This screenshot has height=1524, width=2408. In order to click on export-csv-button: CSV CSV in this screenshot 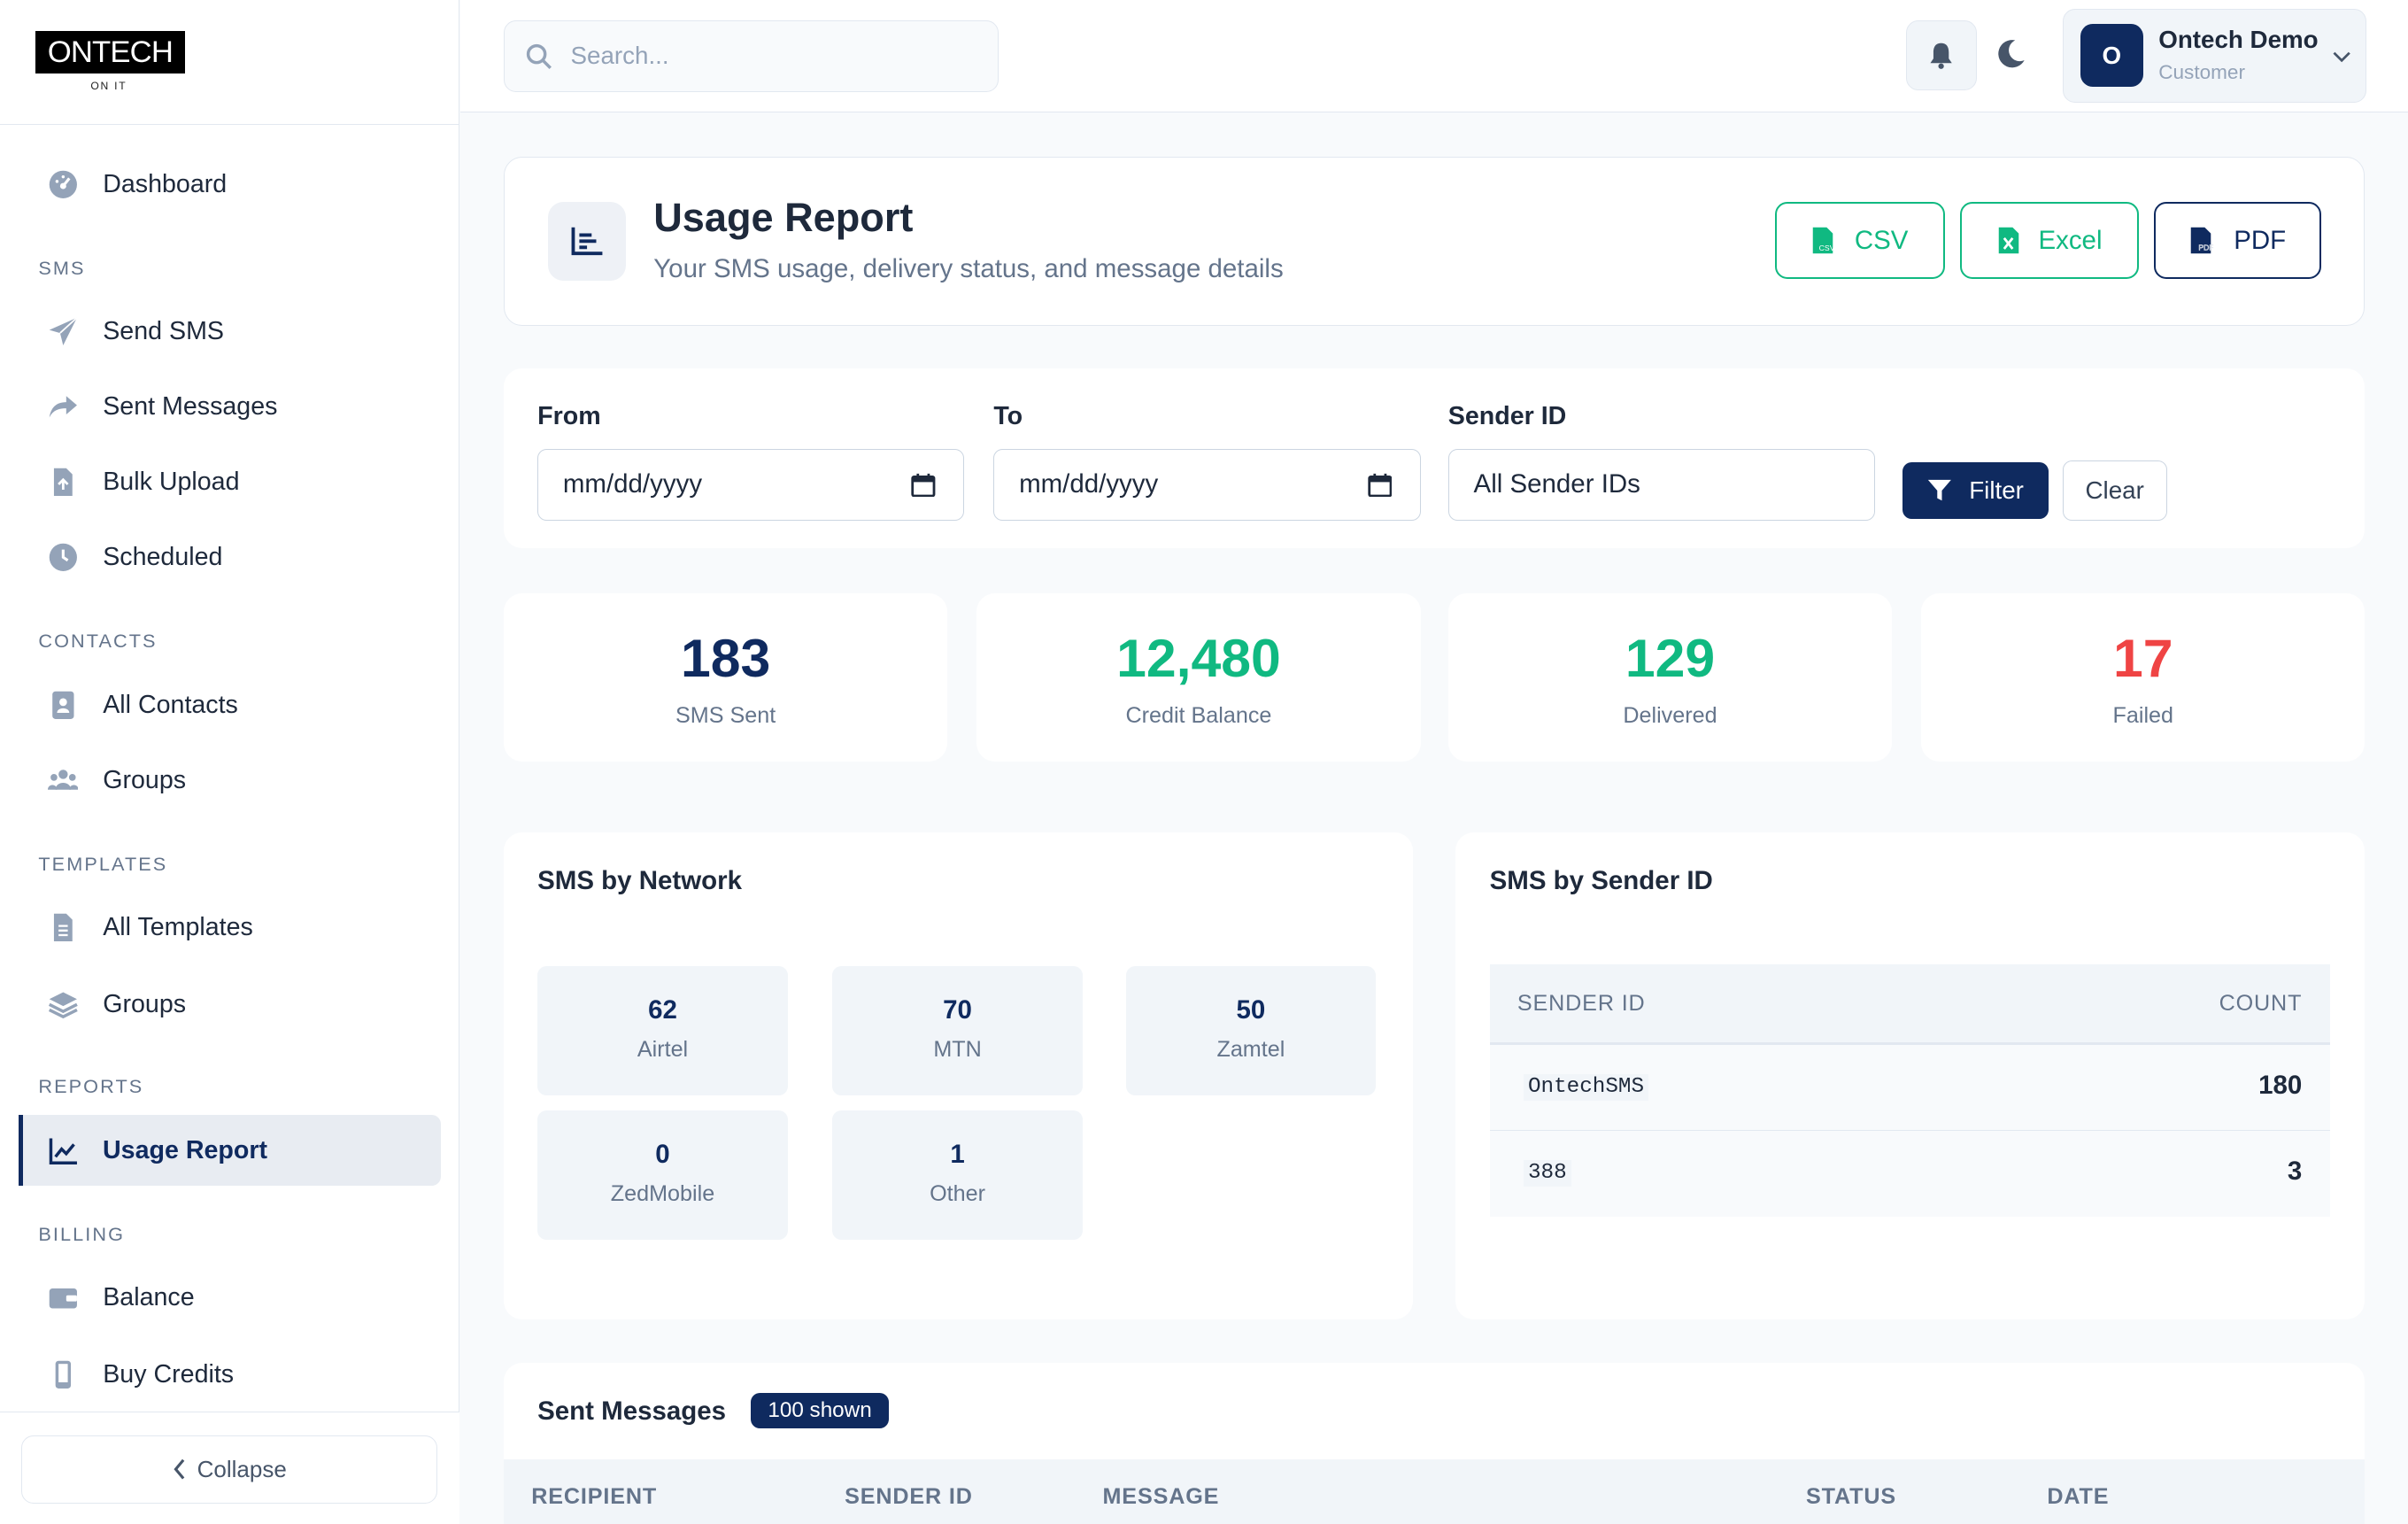, I will do `click(1860, 240)`.